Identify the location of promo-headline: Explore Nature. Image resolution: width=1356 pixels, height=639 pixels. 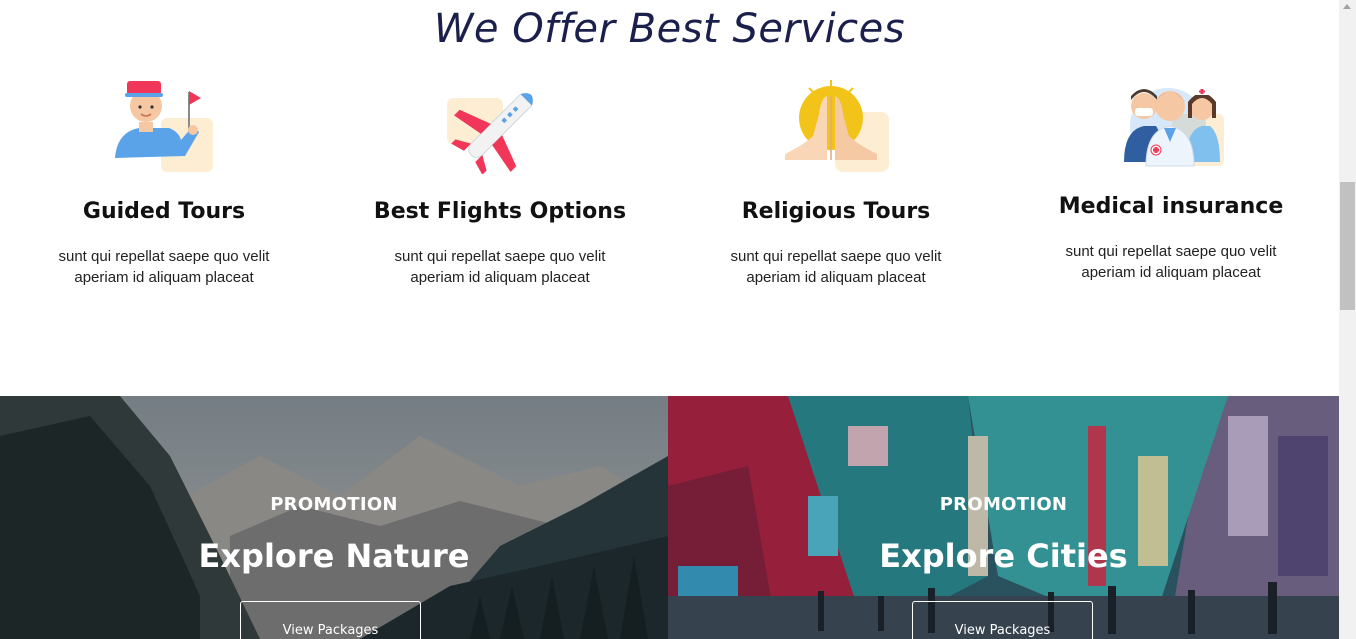
(334, 556).